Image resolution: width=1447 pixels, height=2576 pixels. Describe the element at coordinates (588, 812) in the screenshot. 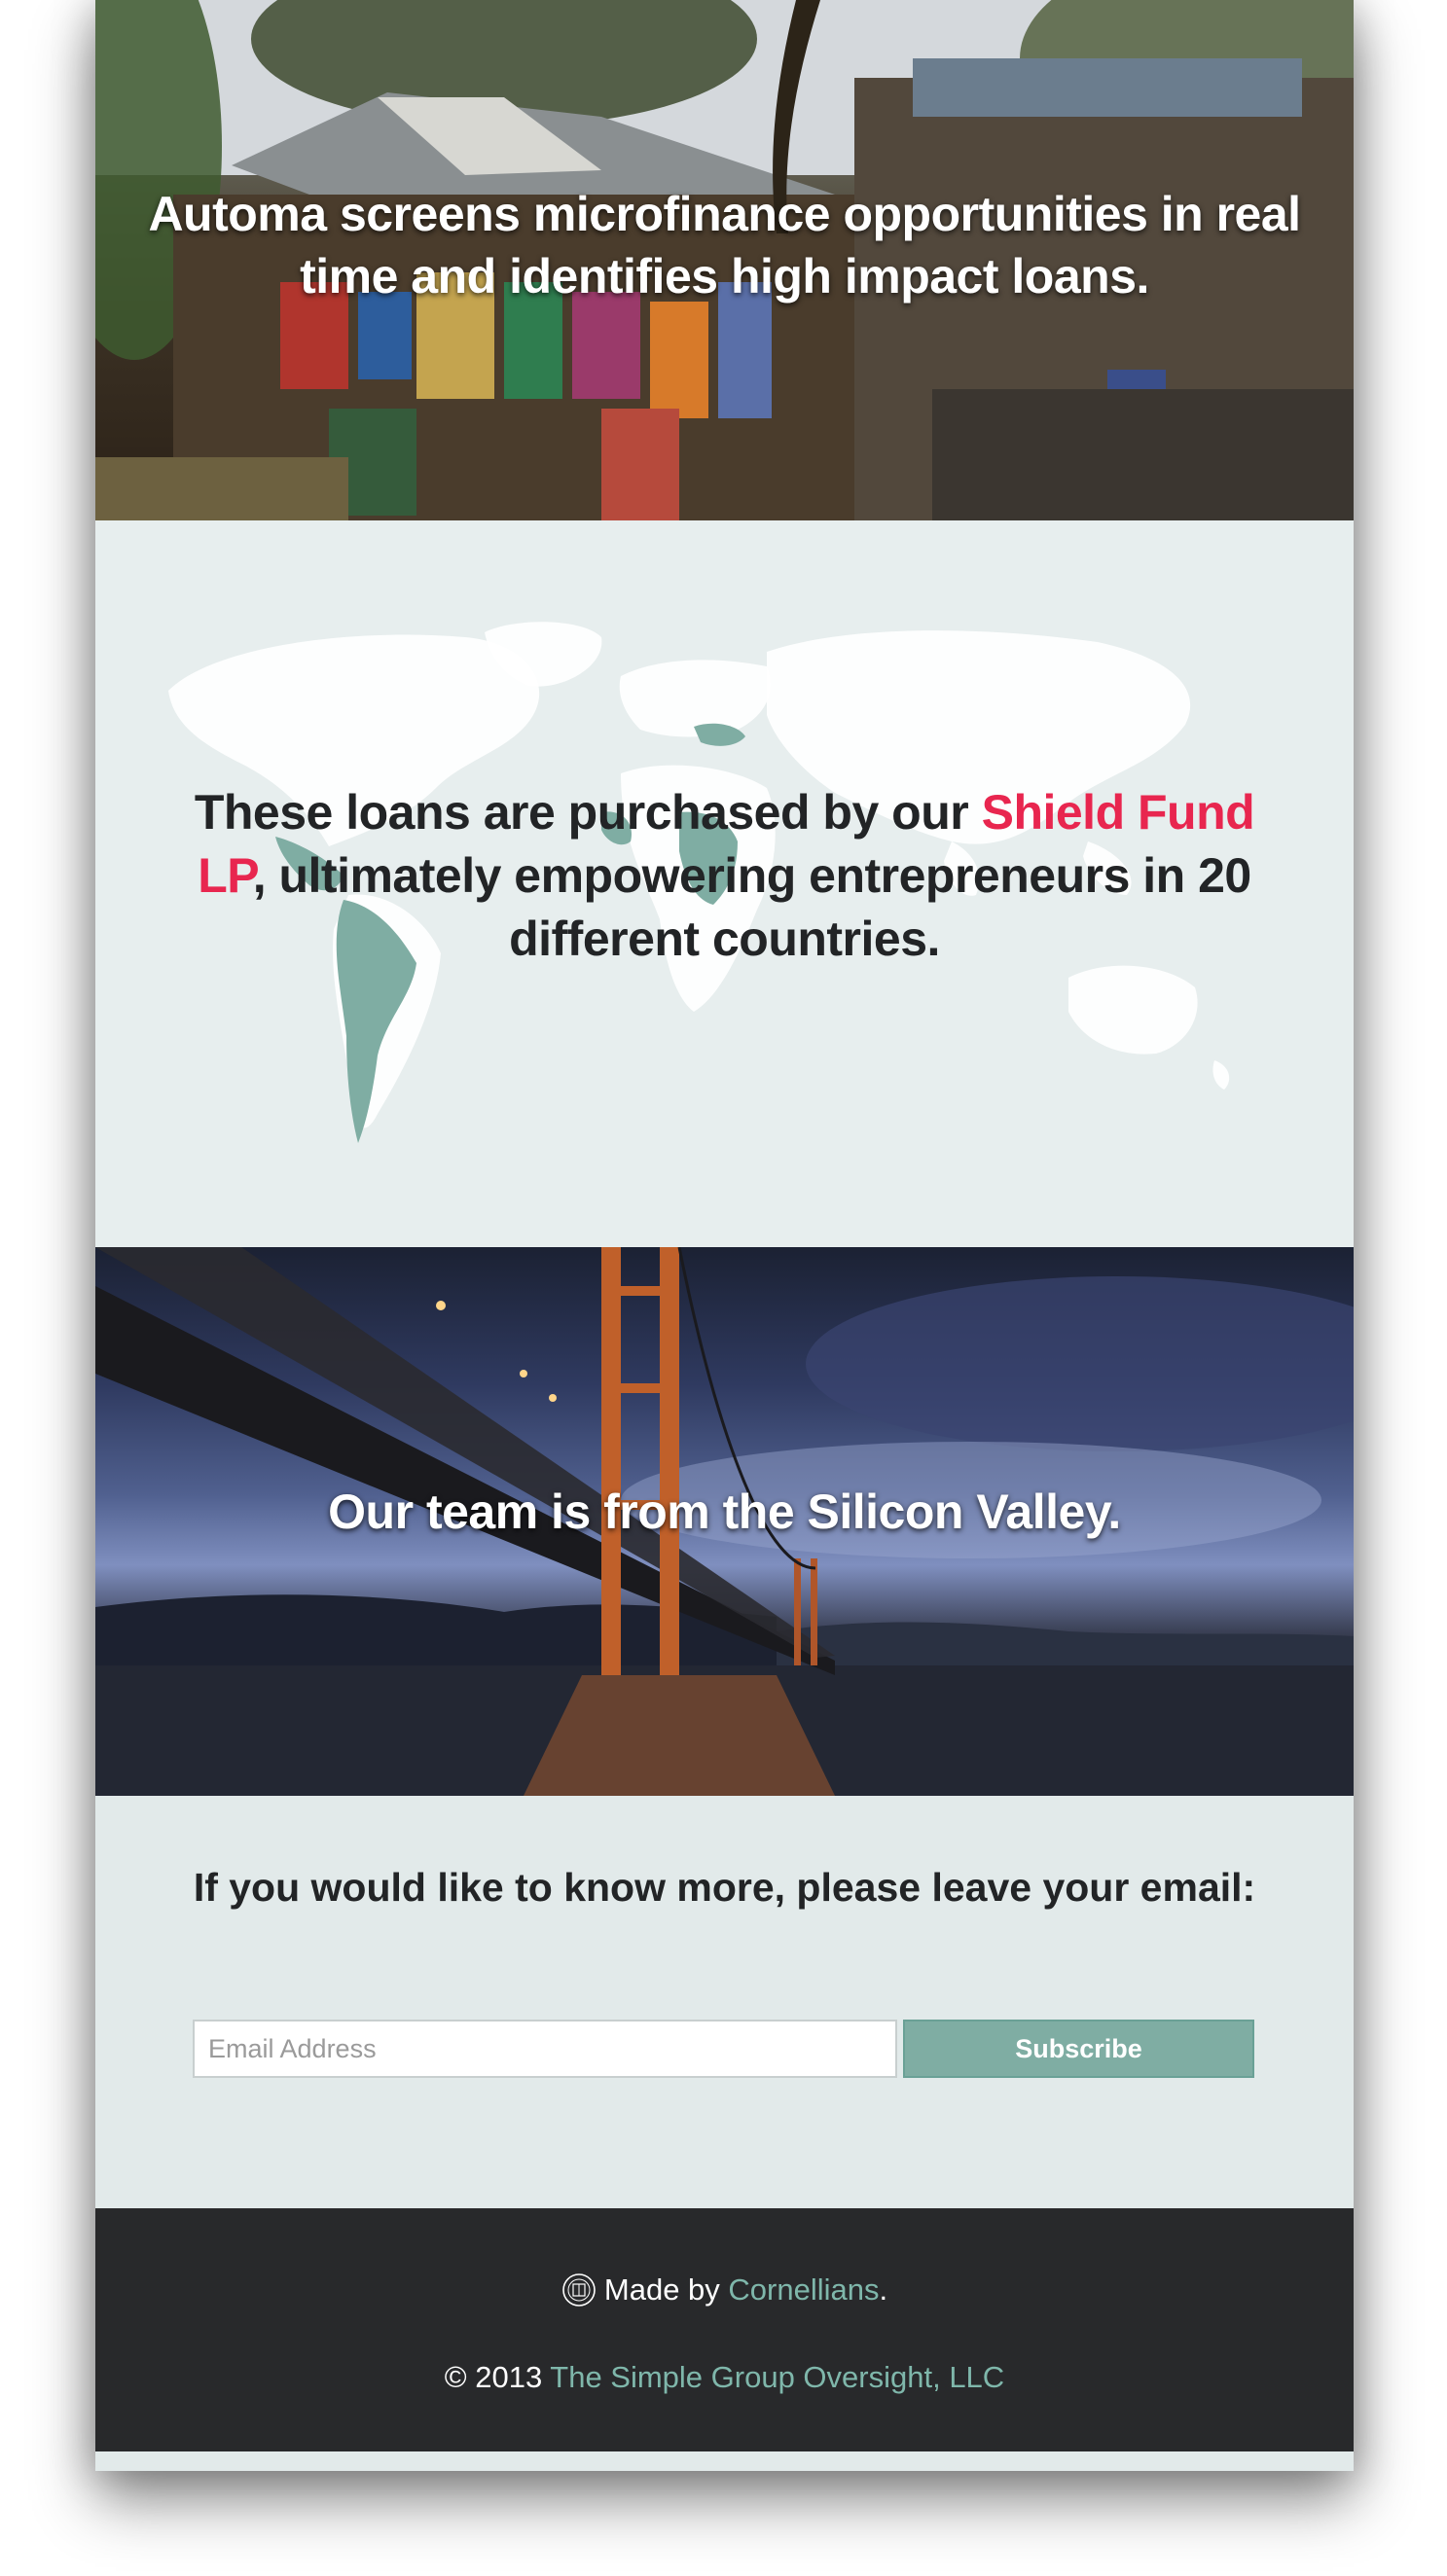

I see `statement-text-before: These loans are purchased by our` at that location.